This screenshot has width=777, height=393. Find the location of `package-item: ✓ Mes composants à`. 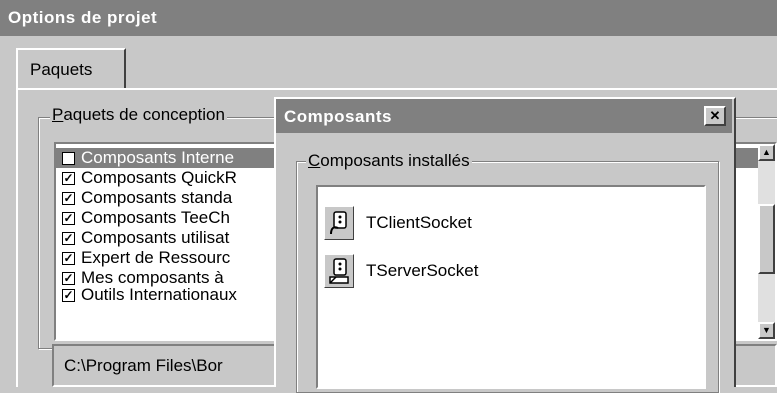

package-item: ✓ Mes composants à is located at coordinates (143, 278).